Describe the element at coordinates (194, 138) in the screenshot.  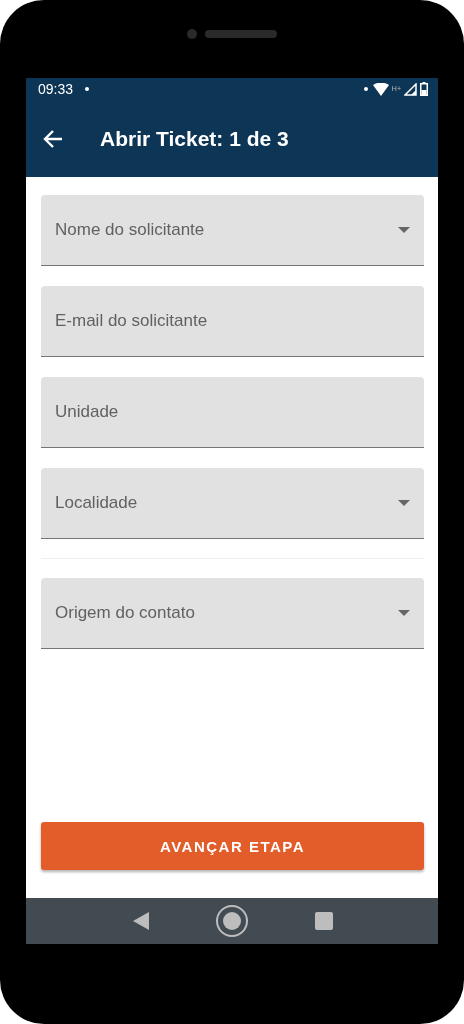
I see `screen-title: Abrir Ticket: 1 de 3` at that location.